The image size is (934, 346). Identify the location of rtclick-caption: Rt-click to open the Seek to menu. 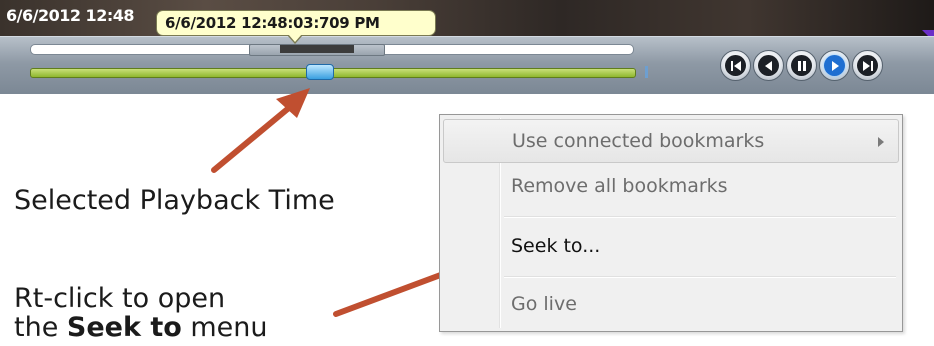
(141, 313).